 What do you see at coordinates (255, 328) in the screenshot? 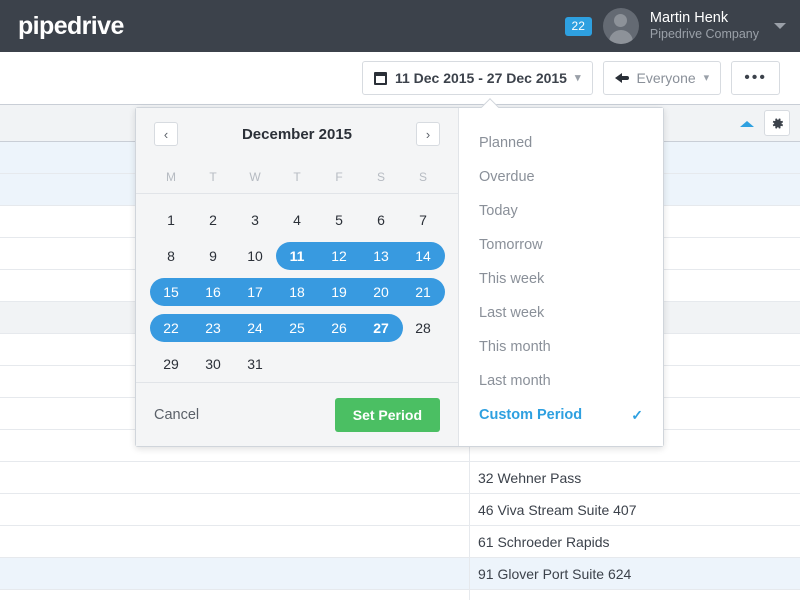
I see `calendar-day-24: 24` at bounding box center [255, 328].